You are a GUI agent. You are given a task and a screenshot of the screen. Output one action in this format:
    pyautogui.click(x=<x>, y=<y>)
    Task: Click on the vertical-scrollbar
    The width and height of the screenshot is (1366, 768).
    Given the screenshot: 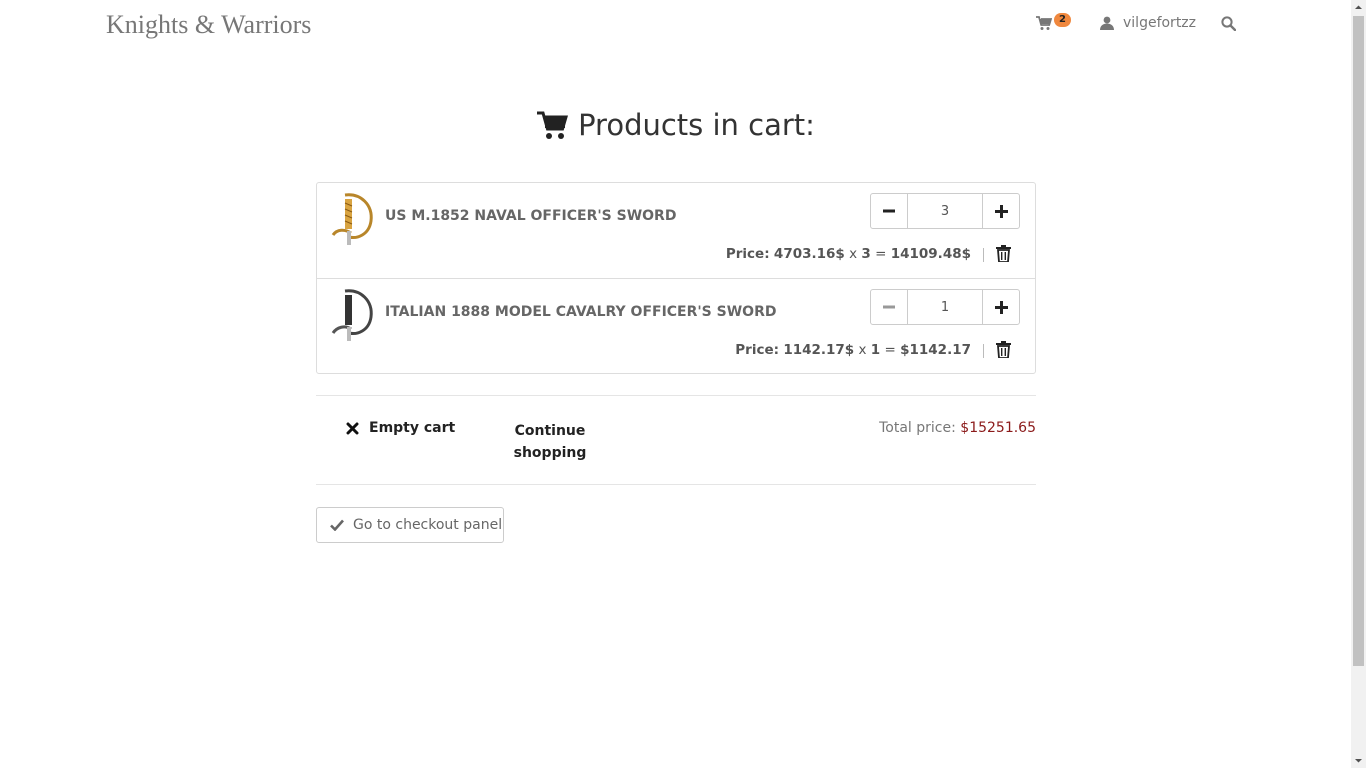 What is the action you would take?
    pyautogui.click(x=1358, y=384)
    